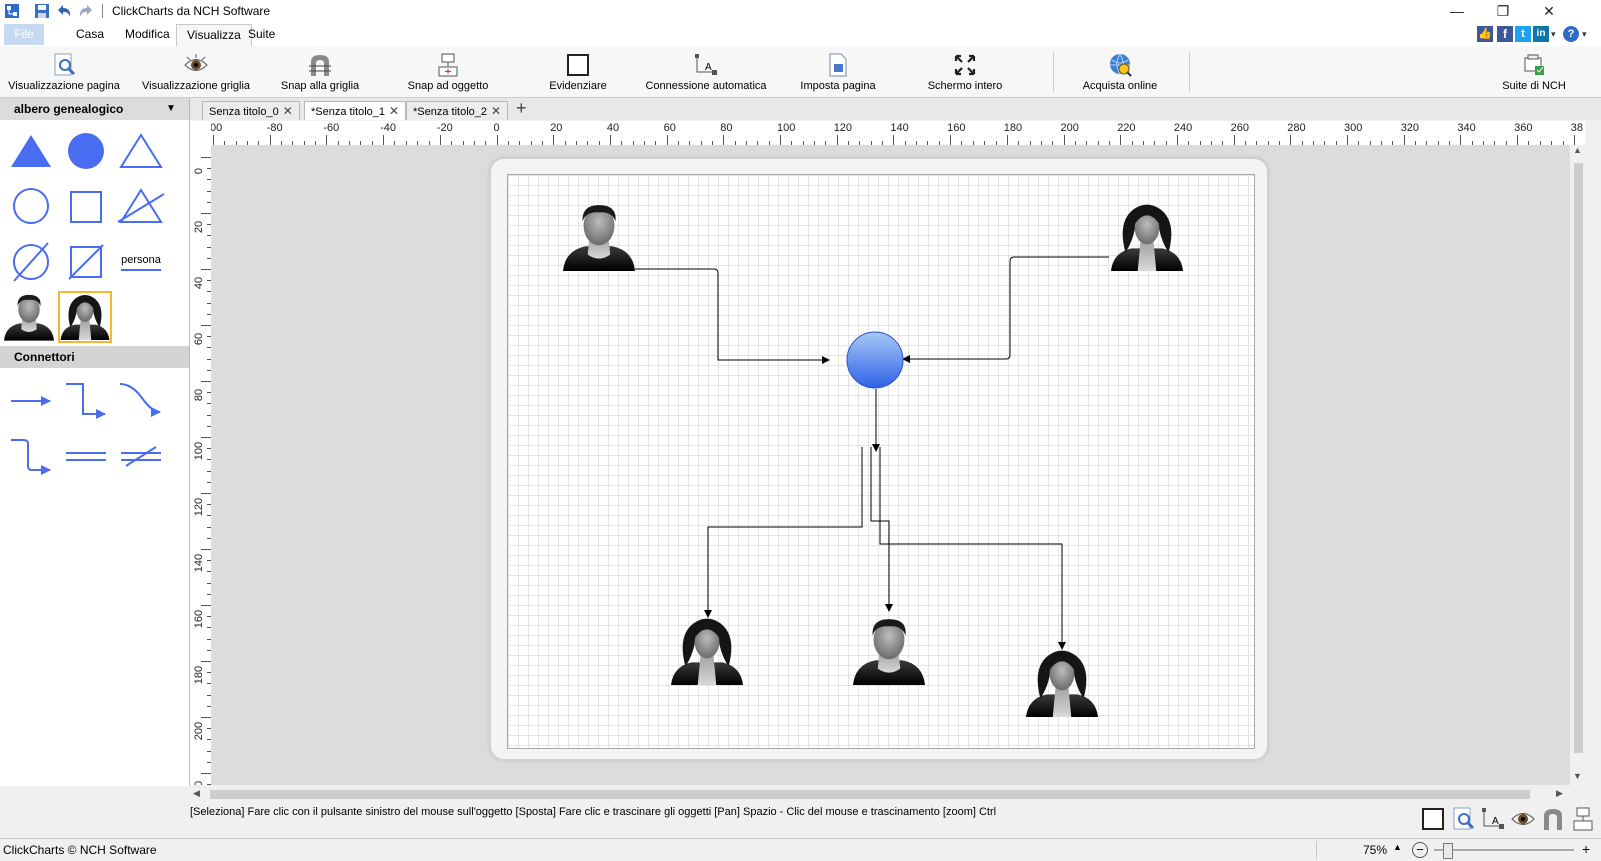  Describe the element at coordinates (1559, 793) in the screenshot. I see `scroll-right-icon: ▶` at that location.